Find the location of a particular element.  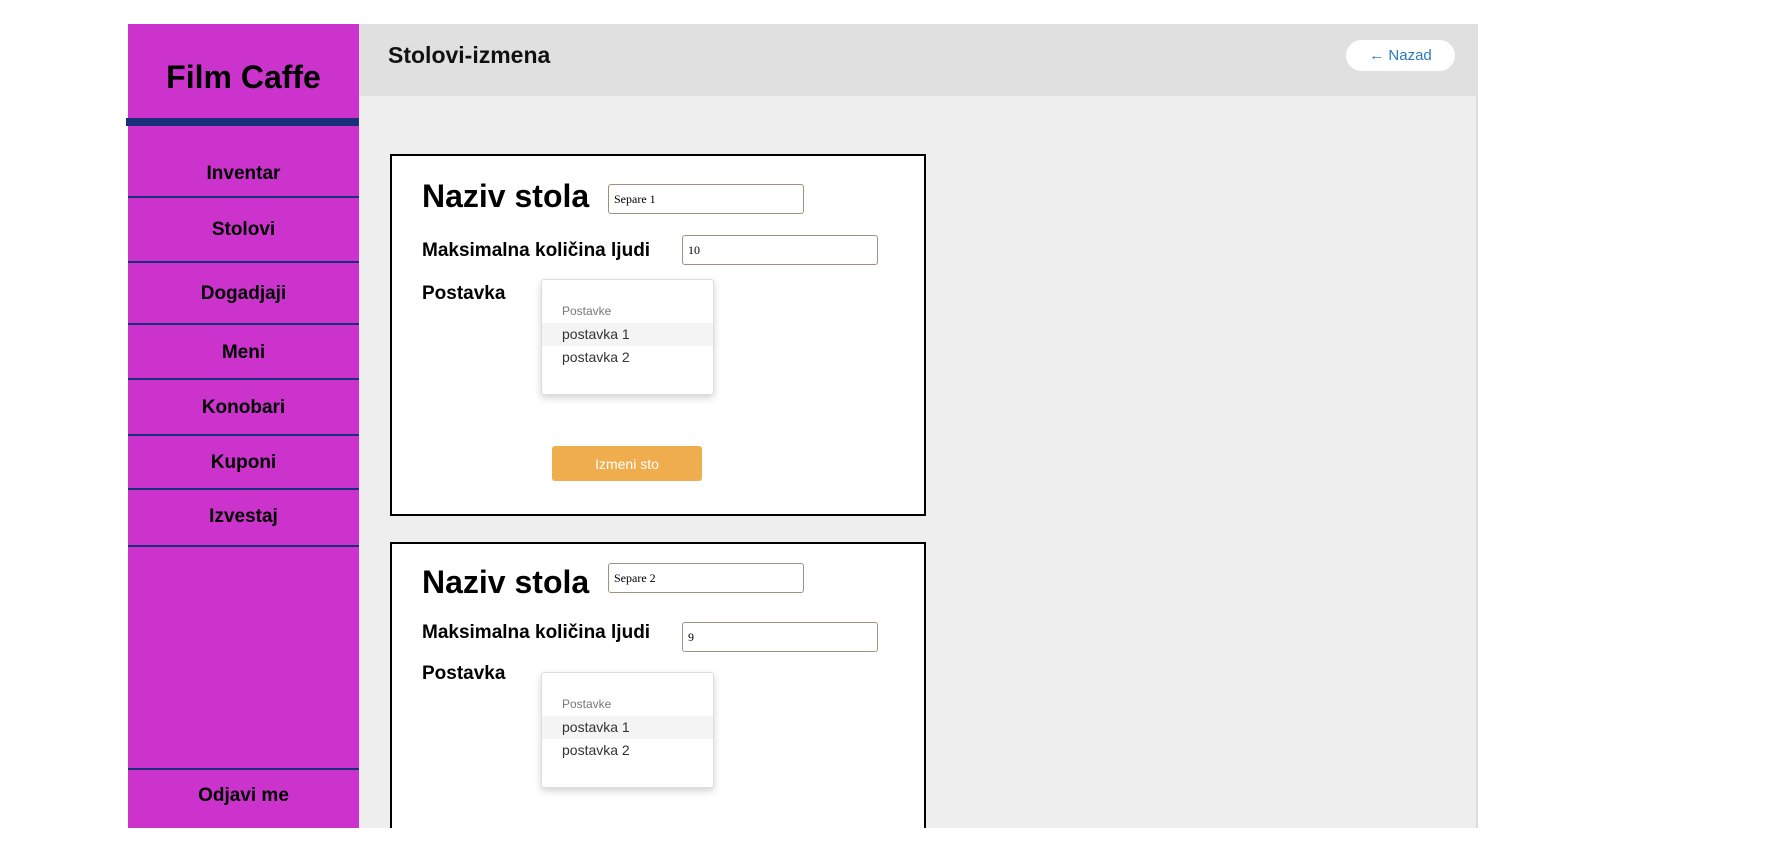

logout-button: Odjavi me is located at coordinates (243, 796).